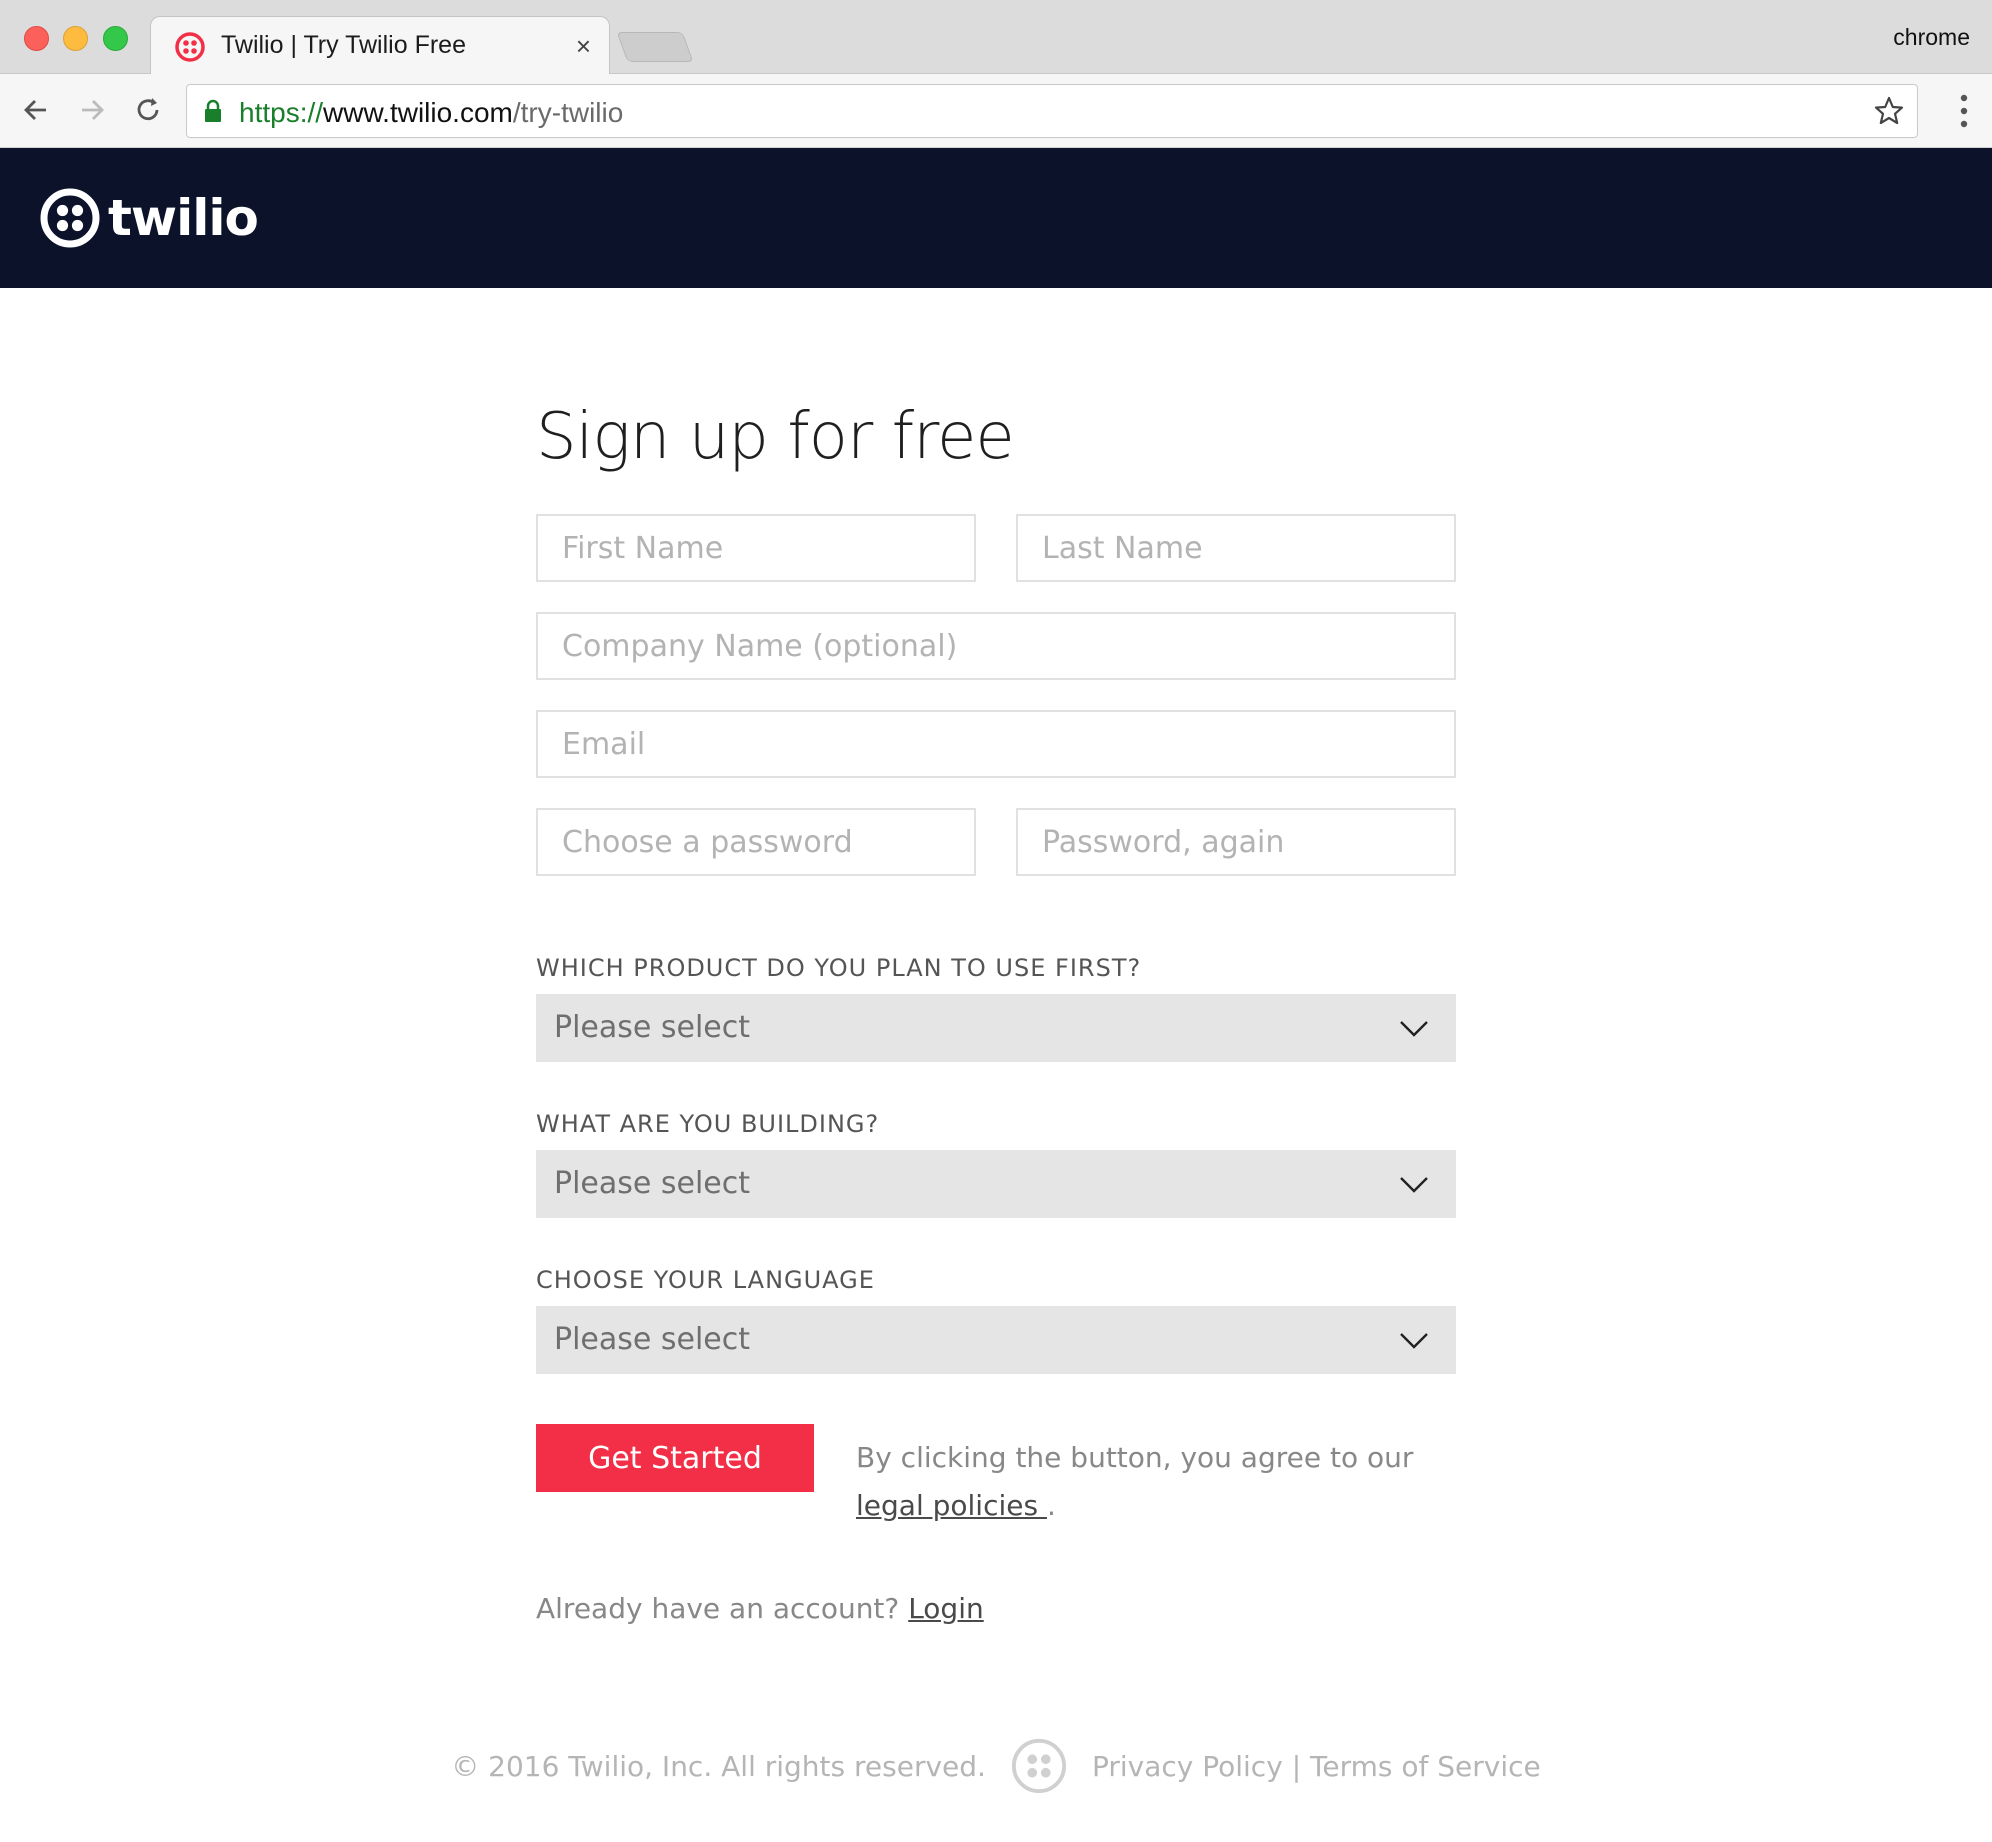  I want to click on language-select-value: Please select, so click(652, 1339).